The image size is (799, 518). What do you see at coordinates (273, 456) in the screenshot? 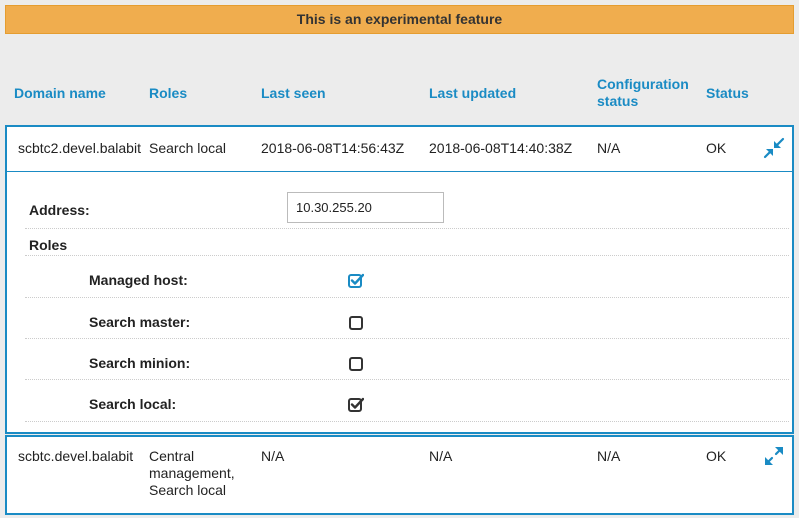
I see `cell-last-seen: N/A` at bounding box center [273, 456].